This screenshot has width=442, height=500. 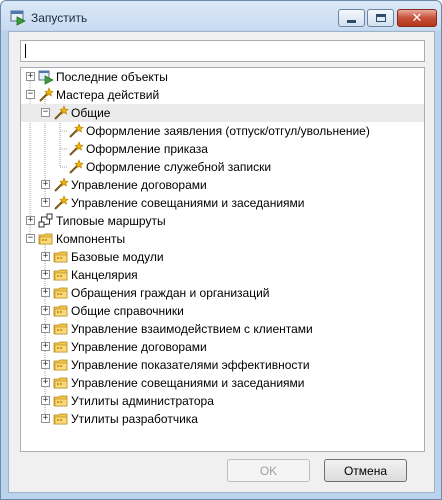 I want to click on tree-node-label: Управление показателями эффективности, so click(x=190, y=365).